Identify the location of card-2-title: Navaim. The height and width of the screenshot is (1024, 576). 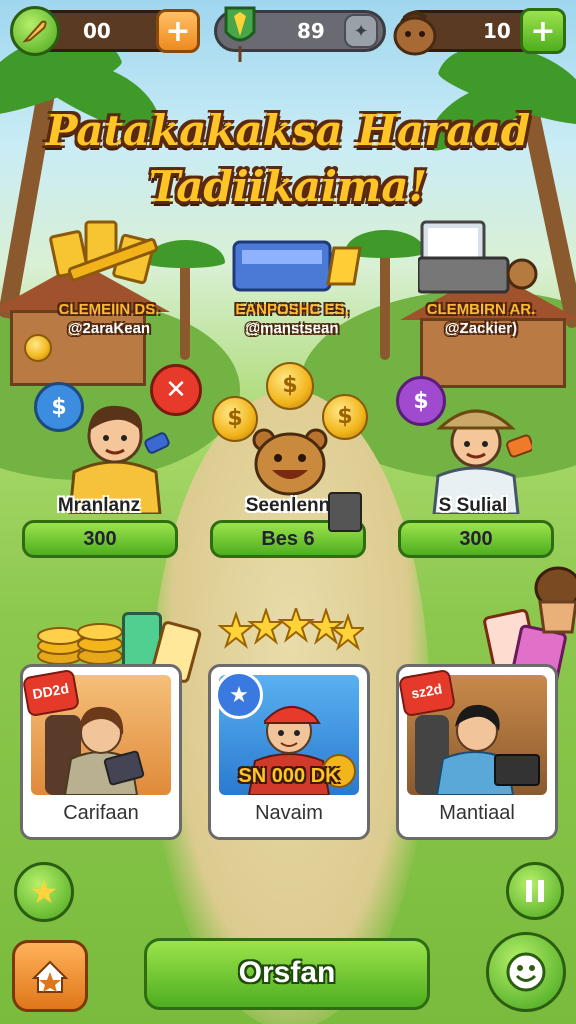
(289, 813).